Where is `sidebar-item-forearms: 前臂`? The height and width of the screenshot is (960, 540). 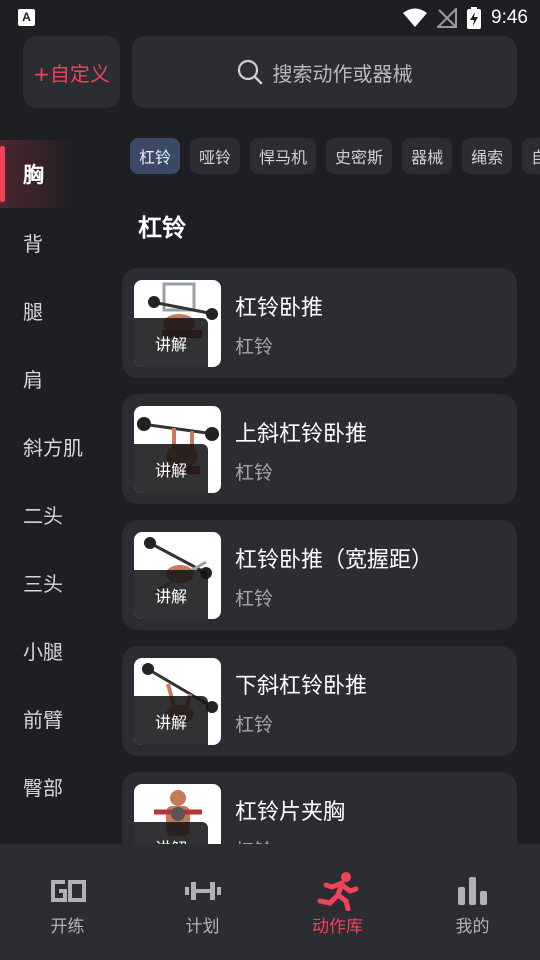 sidebar-item-forearms: 前臂 is located at coordinates (55, 718).